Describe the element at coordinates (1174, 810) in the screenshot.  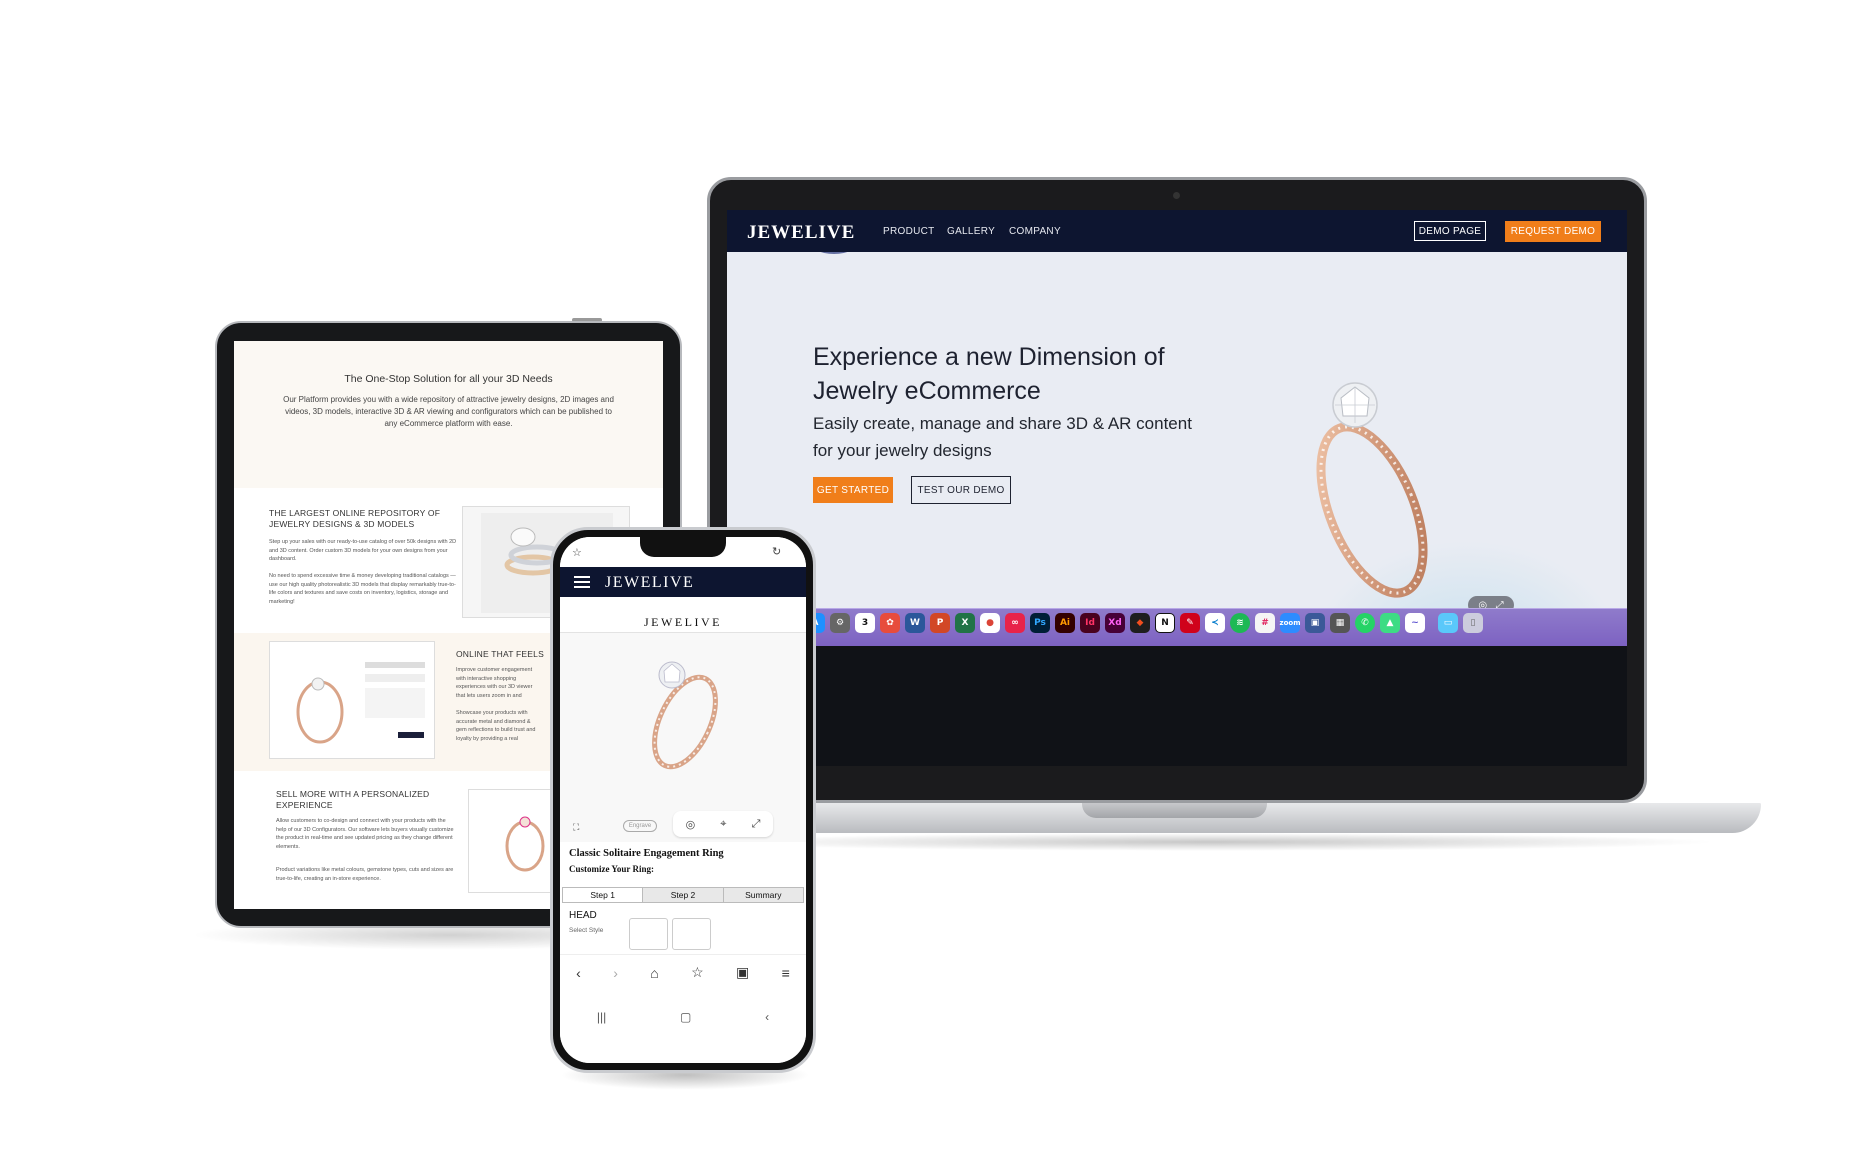
I see `laptop-notch` at that location.